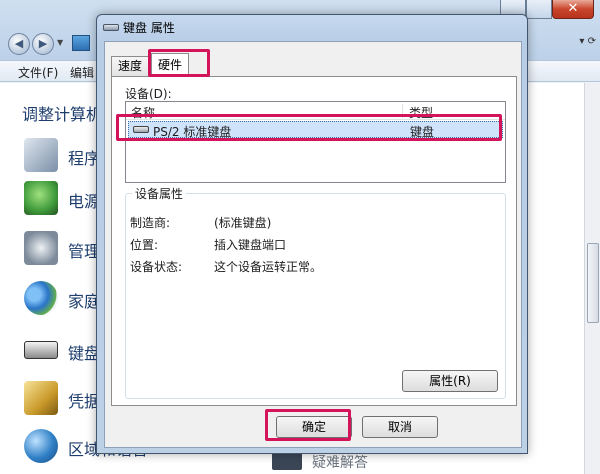 This screenshot has width=600, height=474. I want to click on ok-button: 确定, so click(314, 427).